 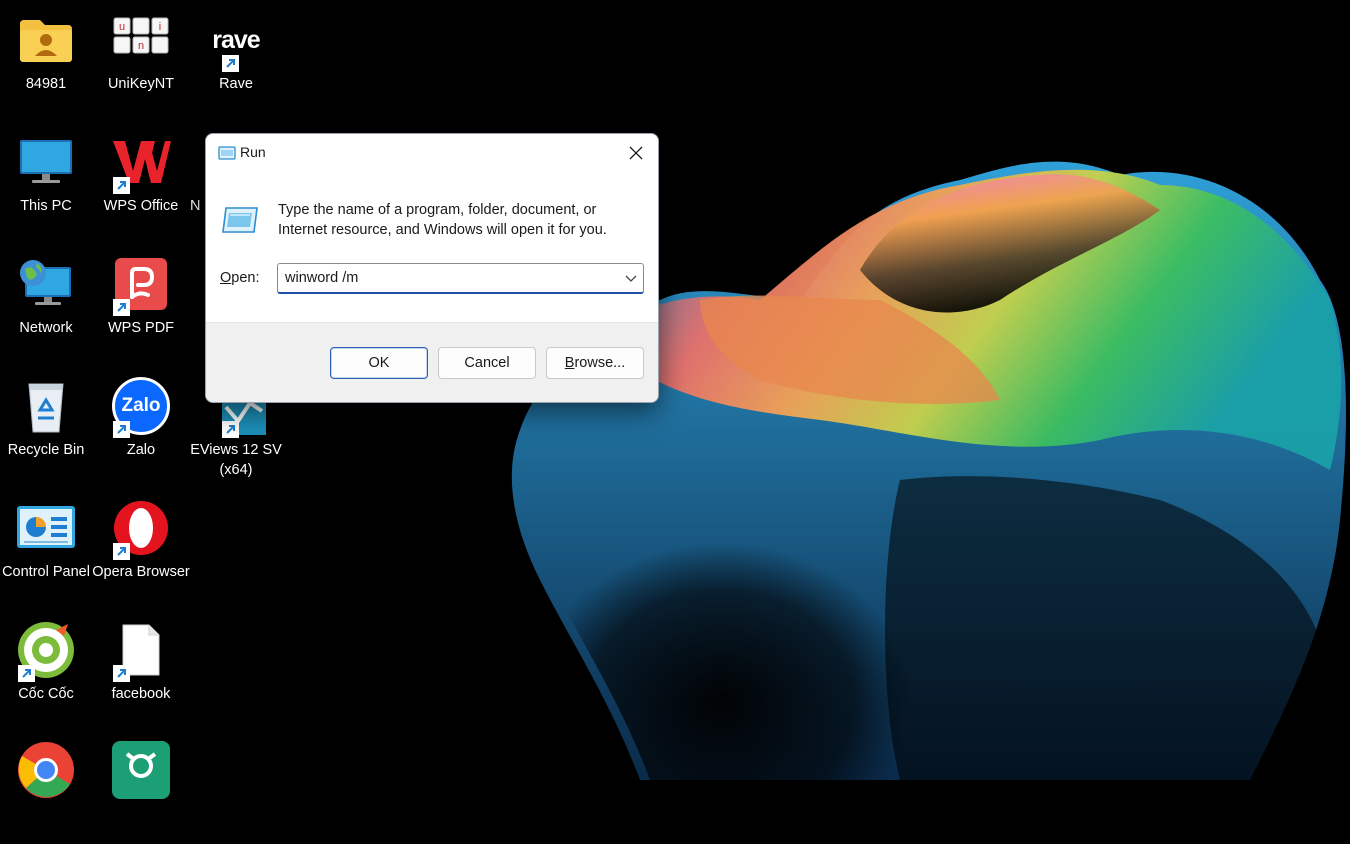 I want to click on desktop-icon-chrome, so click(x=46, y=789).